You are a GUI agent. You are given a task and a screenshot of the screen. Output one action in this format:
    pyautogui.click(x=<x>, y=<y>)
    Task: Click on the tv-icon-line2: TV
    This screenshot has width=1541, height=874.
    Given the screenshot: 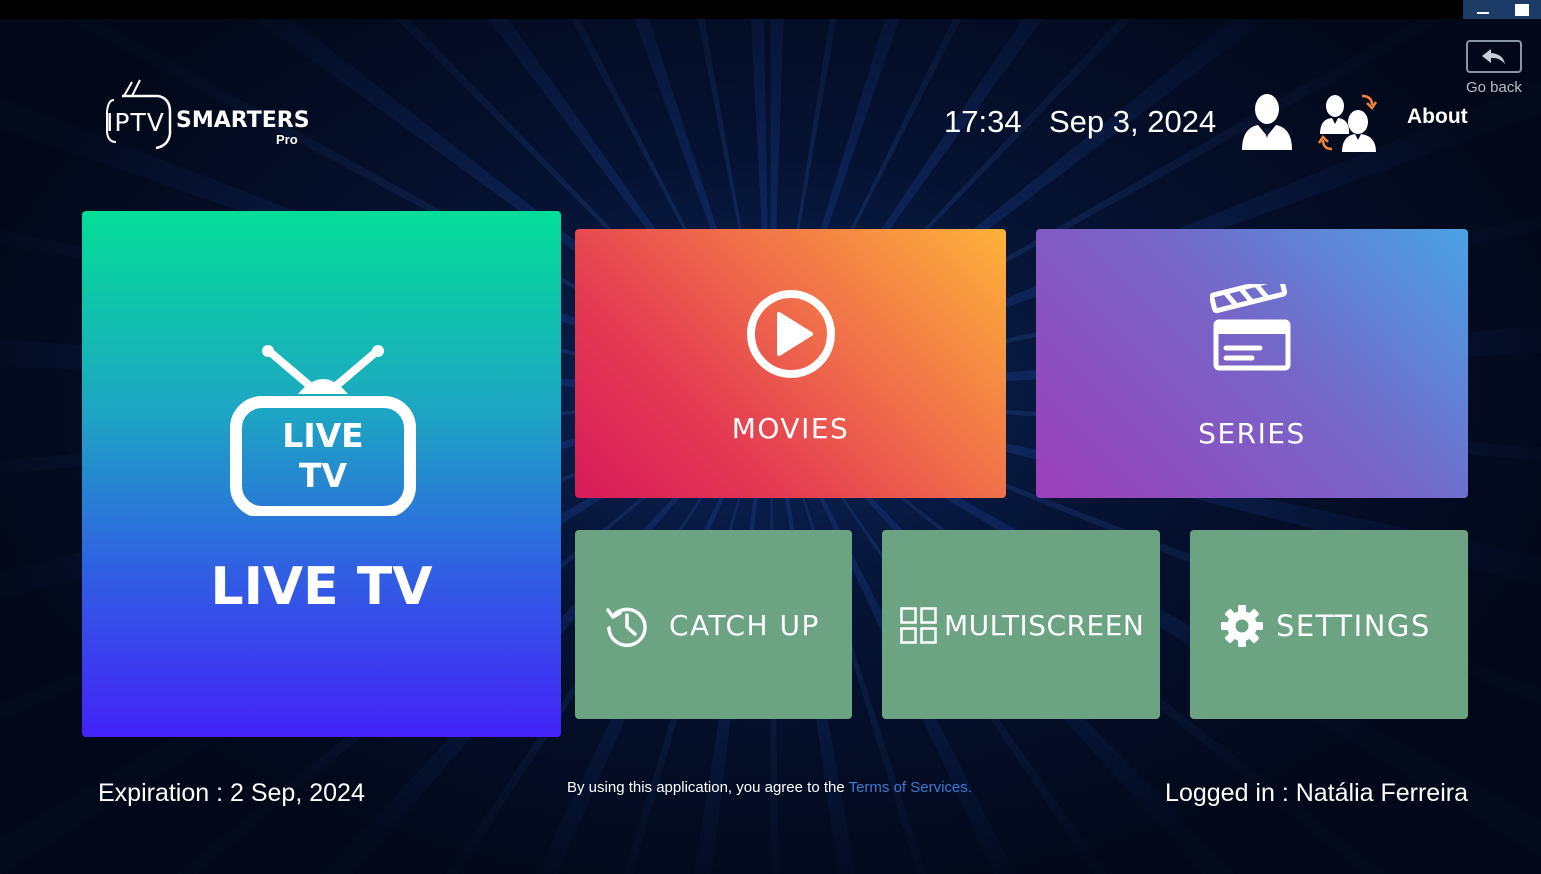 What is the action you would take?
    pyautogui.click(x=323, y=475)
    